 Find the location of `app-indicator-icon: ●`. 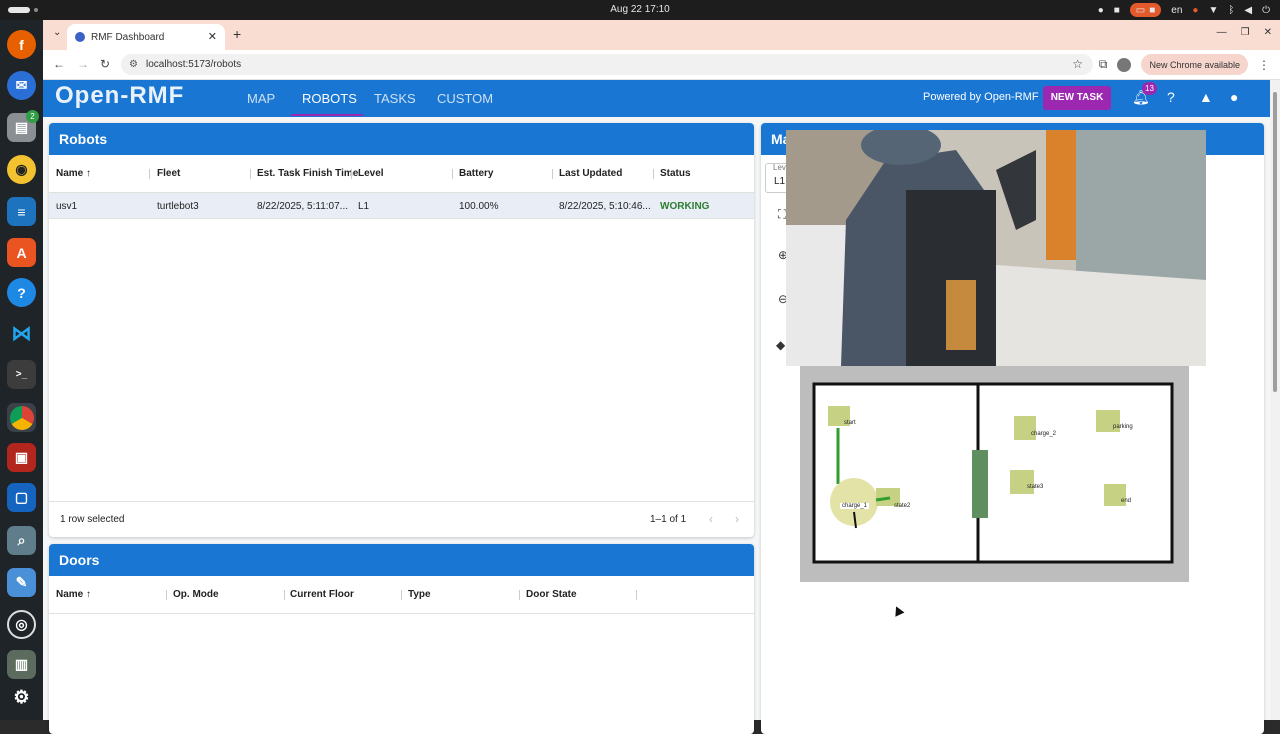

app-indicator-icon: ● is located at coordinates (1101, 10).